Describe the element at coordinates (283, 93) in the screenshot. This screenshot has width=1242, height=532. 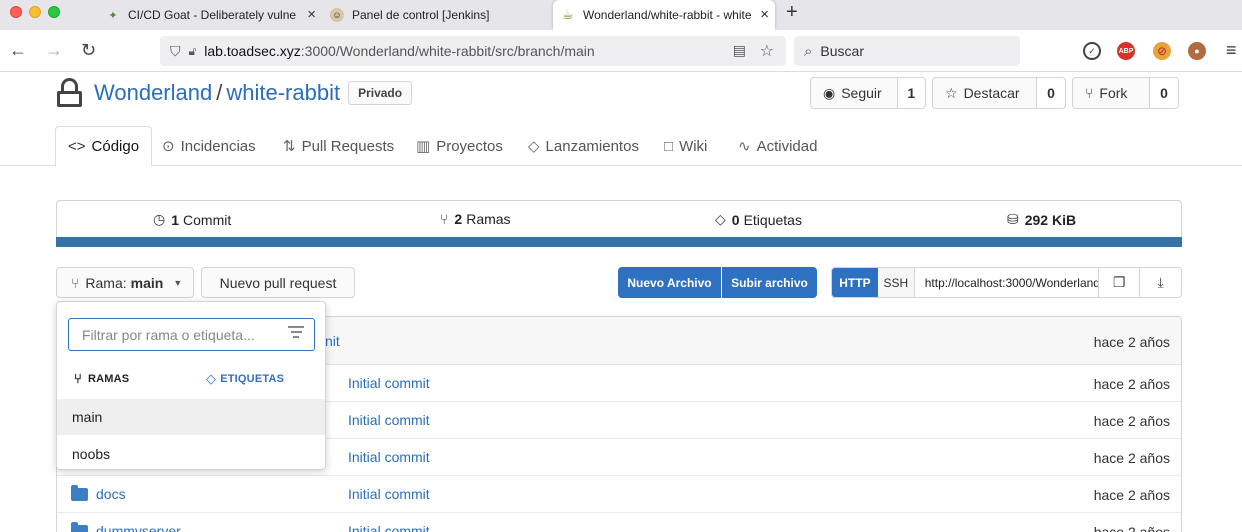
I see `repo-name-link: white-rabbit` at that location.